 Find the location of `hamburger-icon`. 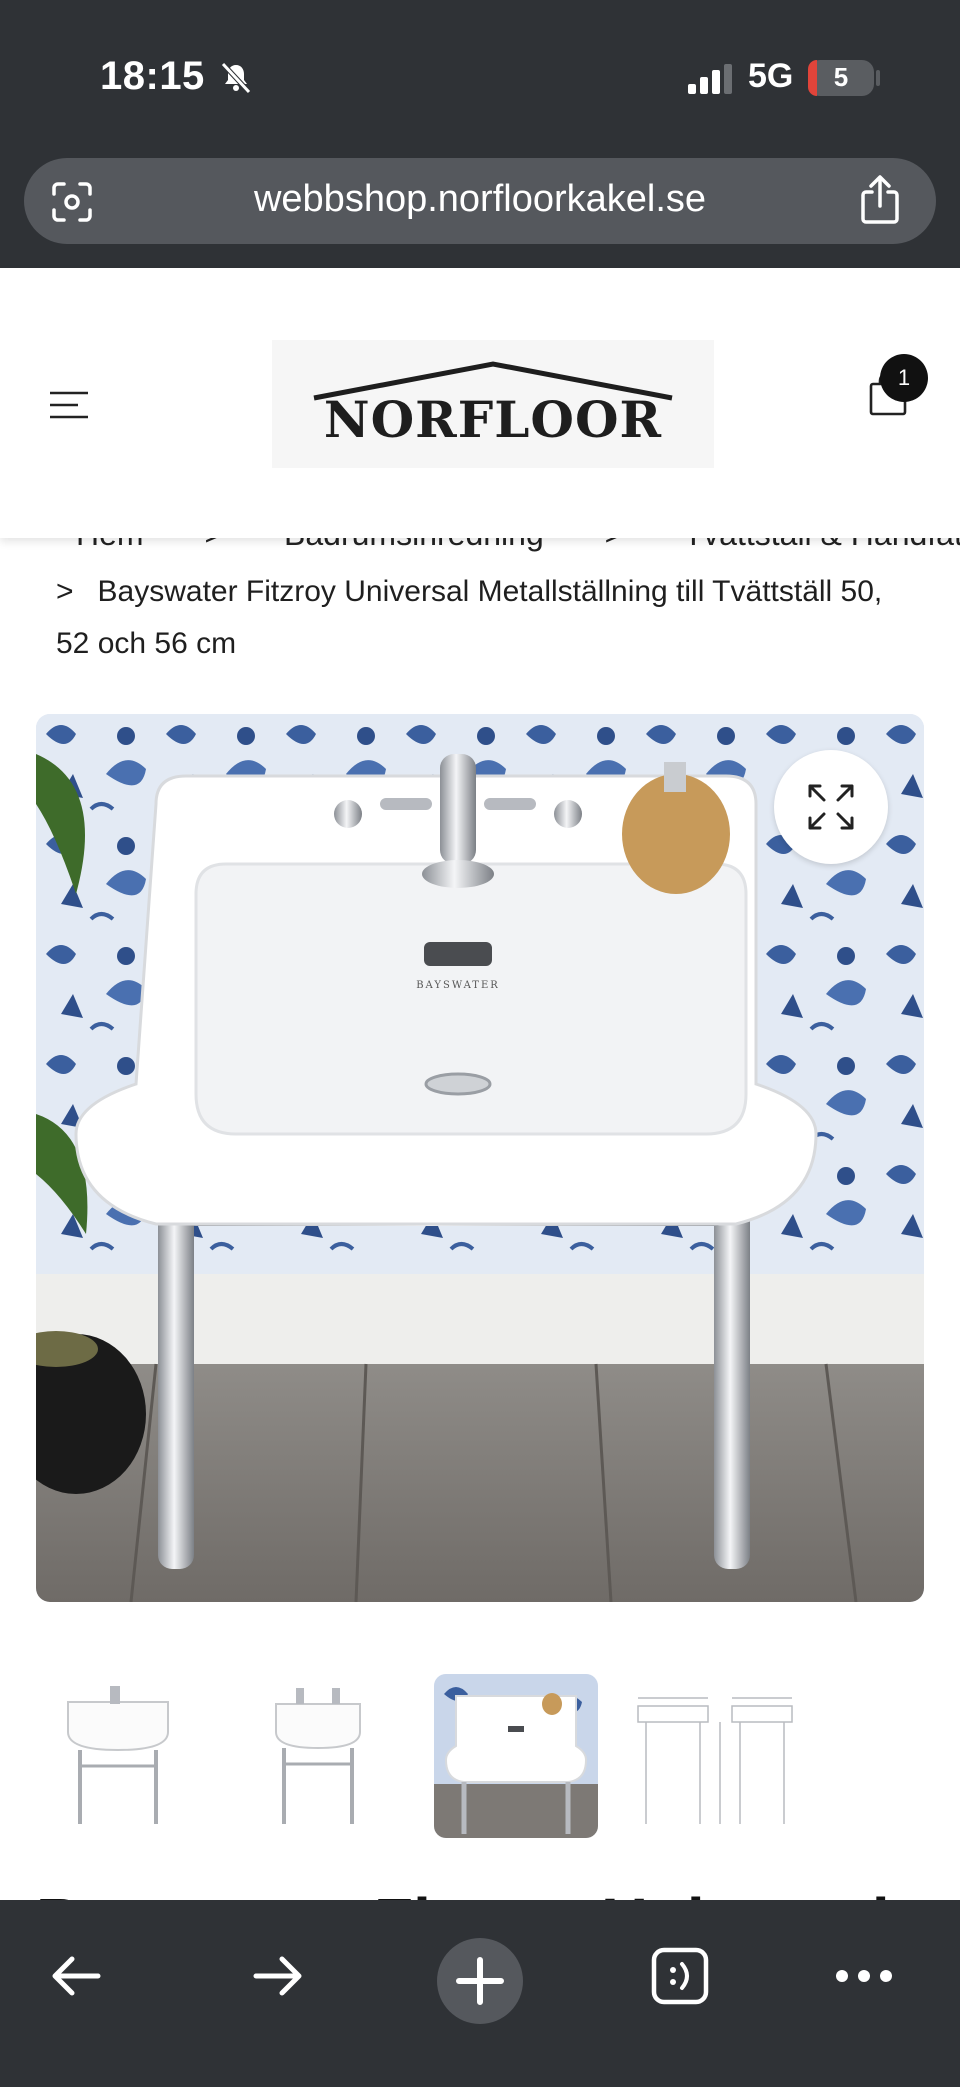

hamburger-icon is located at coordinates (69, 405).